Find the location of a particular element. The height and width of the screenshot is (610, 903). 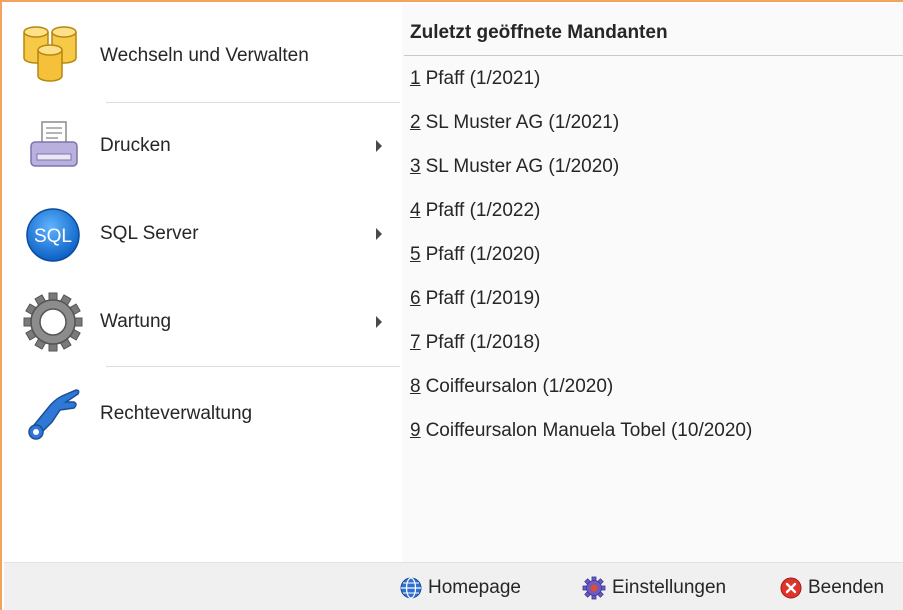

footer-bar: Homepage Einstellungen Beenden is located at coordinates (453, 586).